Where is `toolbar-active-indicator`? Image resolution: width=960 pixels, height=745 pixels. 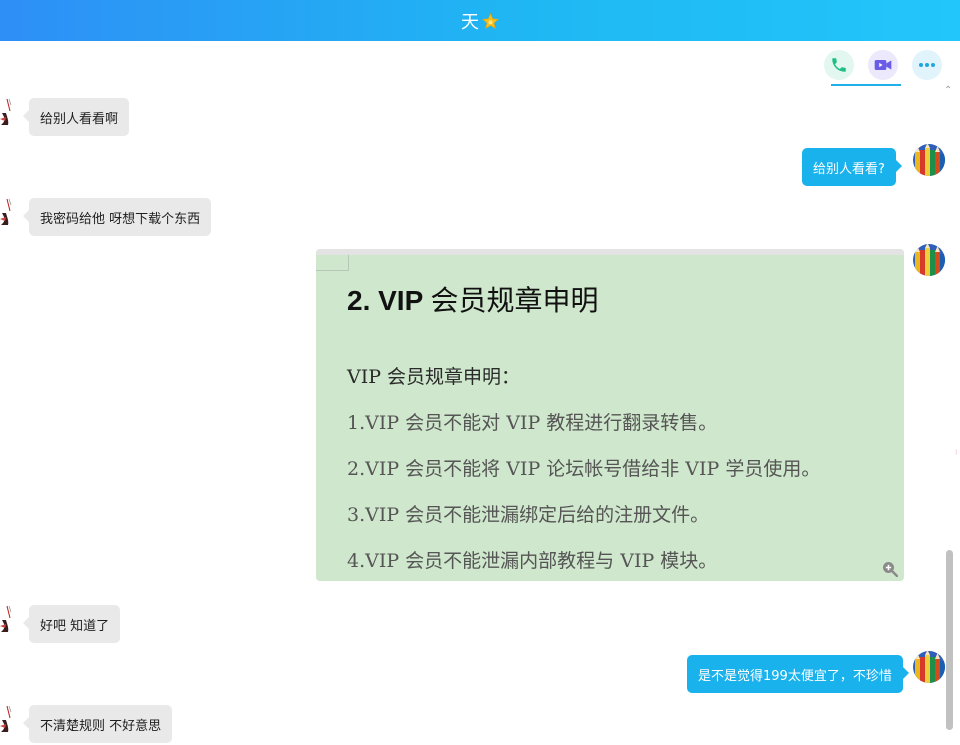 toolbar-active-indicator is located at coordinates (866, 85).